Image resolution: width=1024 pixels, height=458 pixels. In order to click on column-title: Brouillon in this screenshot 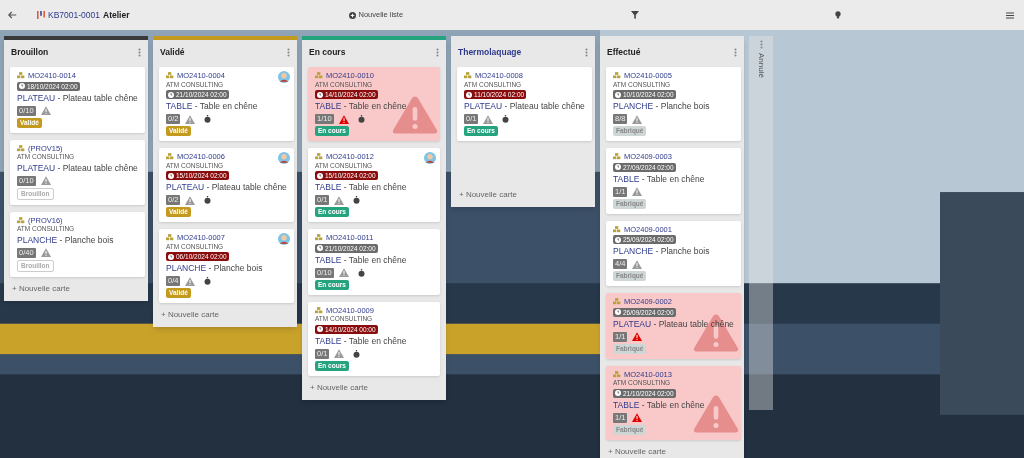, I will do `click(30, 52)`.